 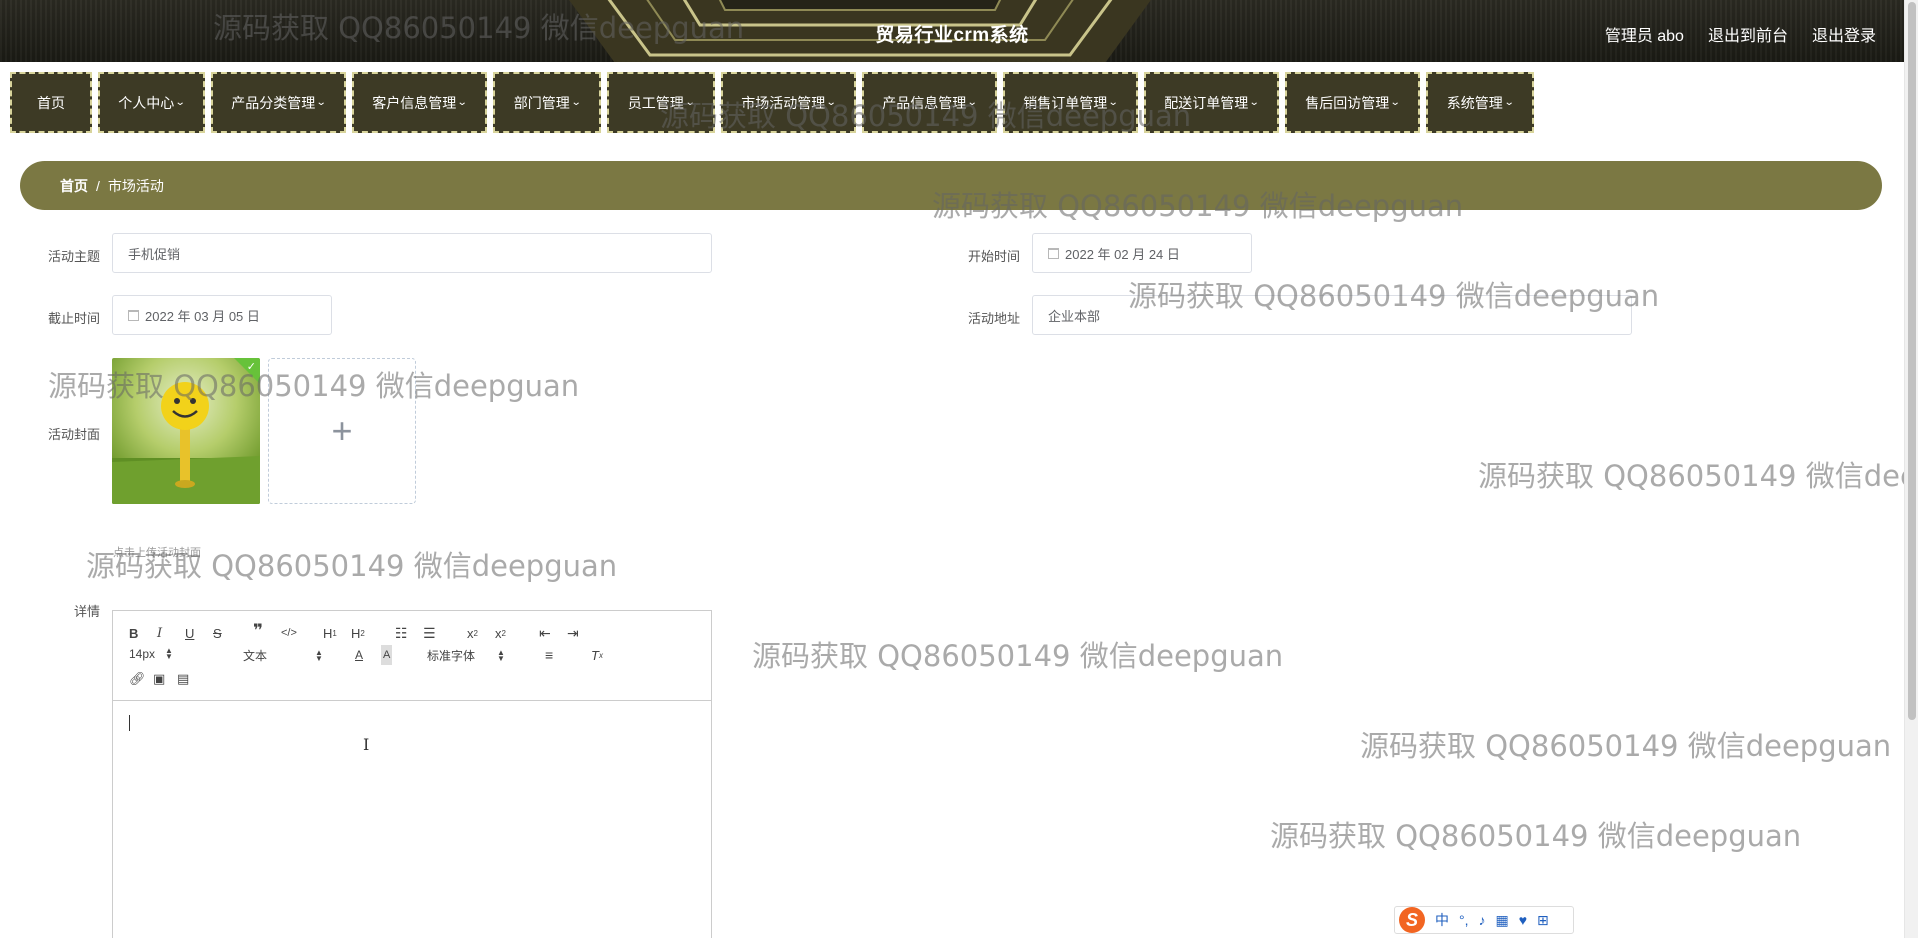 What do you see at coordinates (929, 102) in the screenshot?
I see `nav-item-product-info: 产品信息管理 ⌄` at bounding box center [929, 102].